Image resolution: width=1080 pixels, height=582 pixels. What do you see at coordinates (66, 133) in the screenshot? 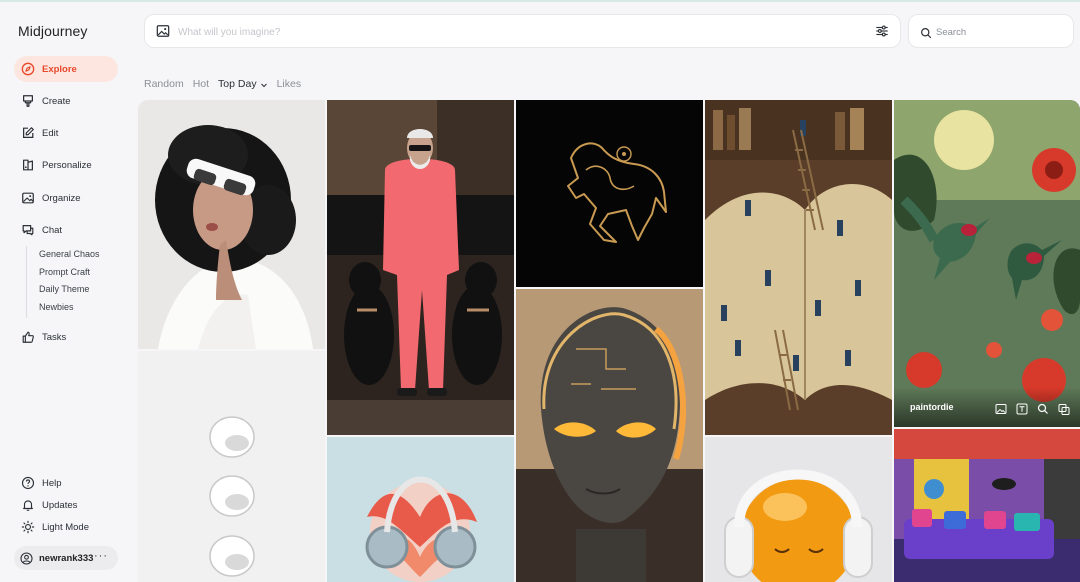
I see `sidebar-item-edit: Edit` at bounding box center [66, 133].